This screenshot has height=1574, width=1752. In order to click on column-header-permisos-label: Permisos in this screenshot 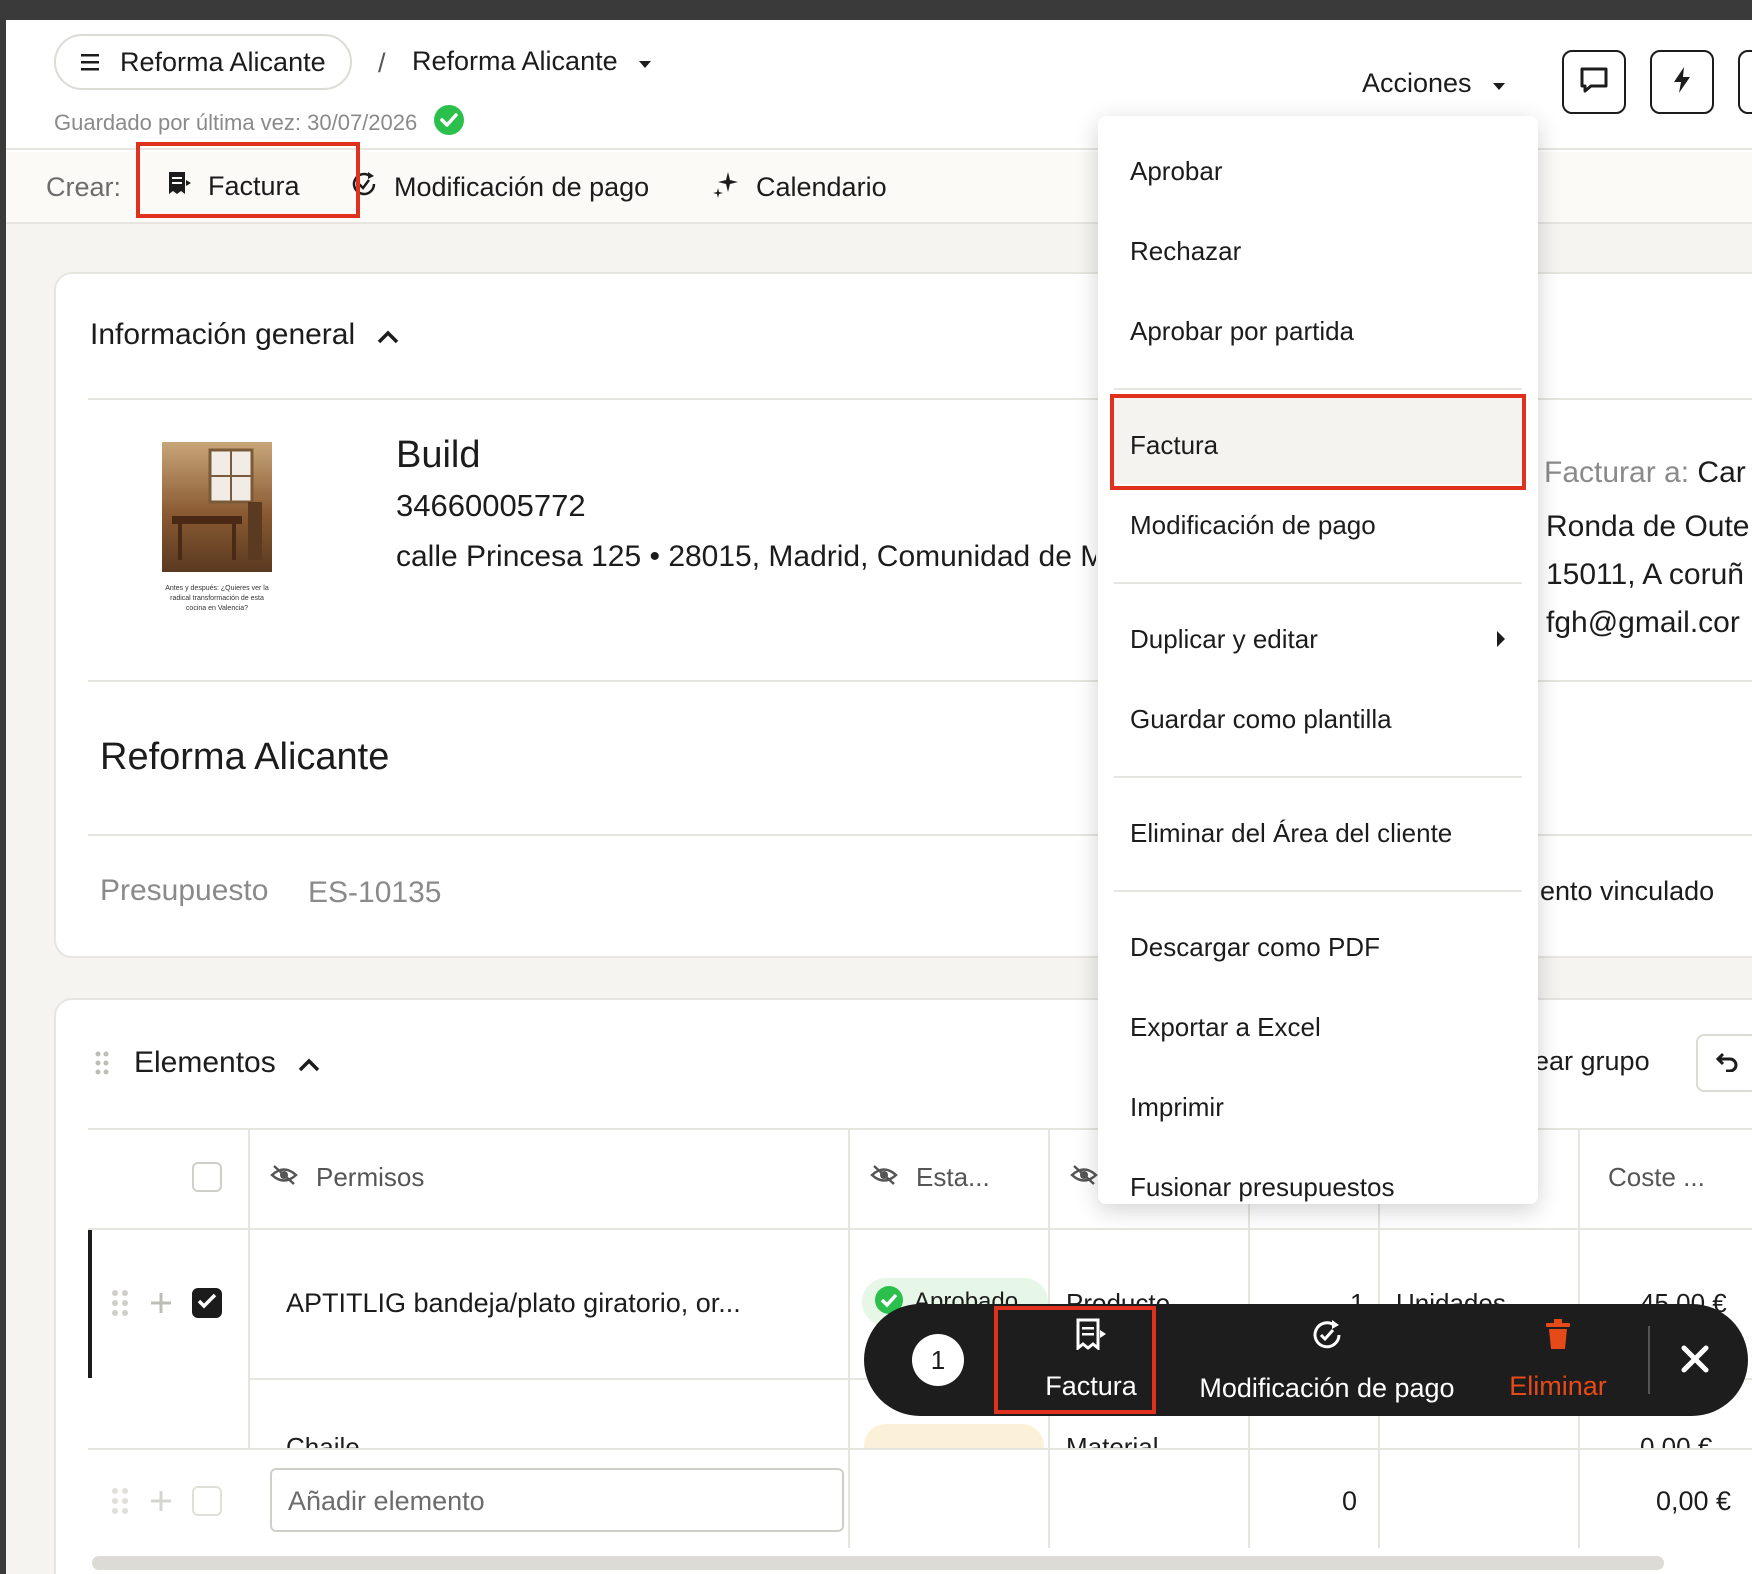, I will do `click(370, 1177)`.